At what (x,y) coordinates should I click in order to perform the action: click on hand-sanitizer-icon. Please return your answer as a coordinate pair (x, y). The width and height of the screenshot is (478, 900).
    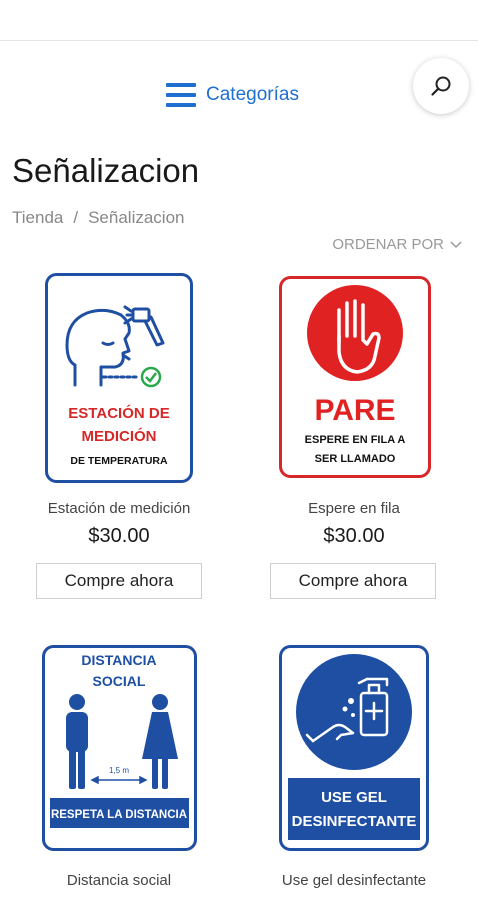
    Looking at the image, I should click on (354, 712).